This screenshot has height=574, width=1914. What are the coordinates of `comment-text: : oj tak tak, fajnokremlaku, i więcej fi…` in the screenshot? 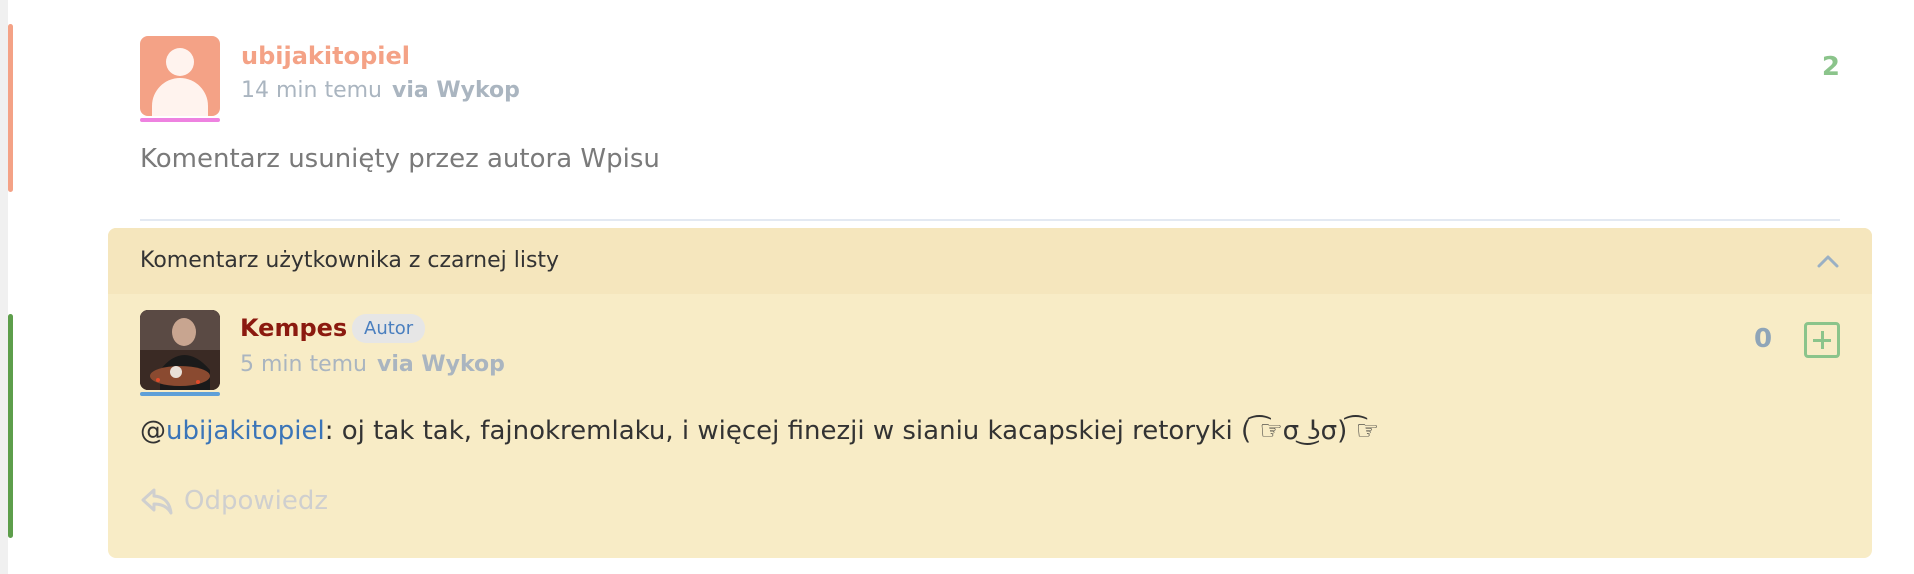 It's located at (851, 431).